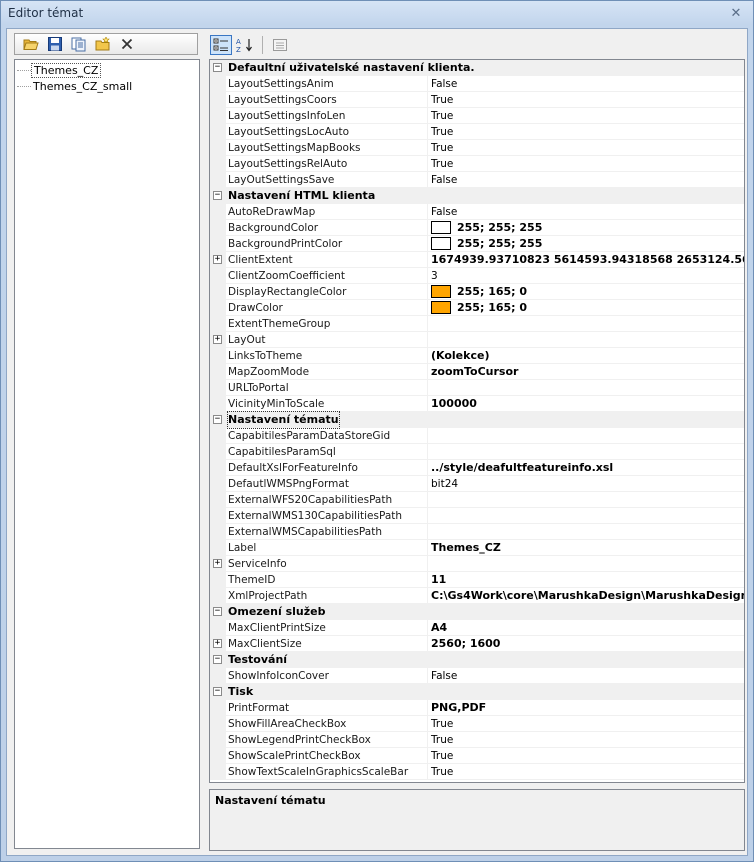 This screenshot has height=862, width=754. I want to click on property-row: + MaxClientSize 2560; 1600, so click(477, 644).